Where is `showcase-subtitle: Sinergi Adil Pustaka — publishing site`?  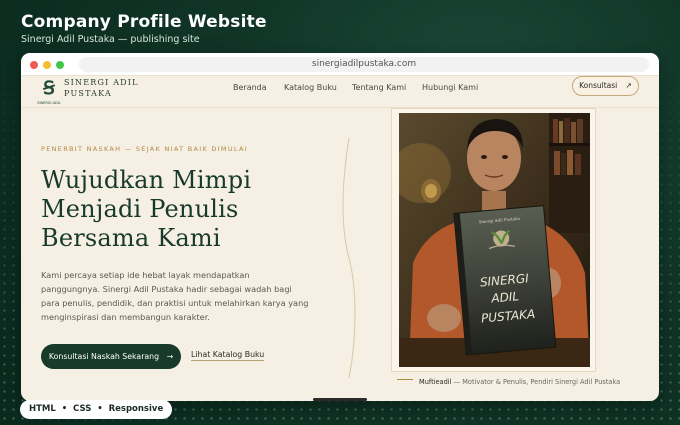
showcase-subtitle: Sinergi Adil Pustaka — publishing site is located at coordinates (110, 39).